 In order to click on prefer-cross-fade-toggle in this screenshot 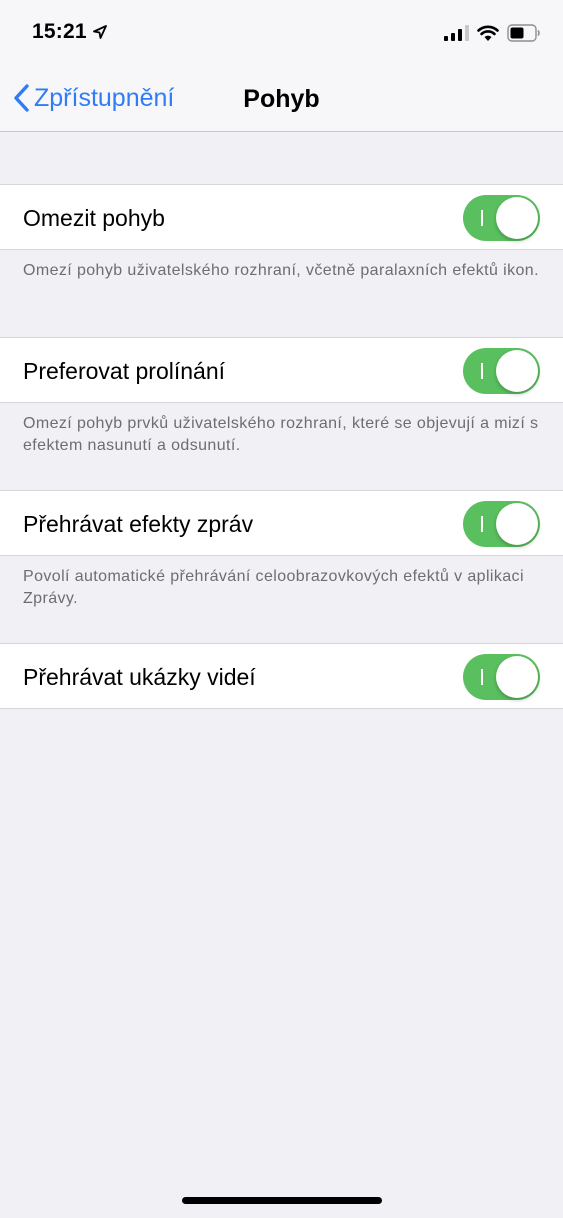, I will do `click(501, 371)`.